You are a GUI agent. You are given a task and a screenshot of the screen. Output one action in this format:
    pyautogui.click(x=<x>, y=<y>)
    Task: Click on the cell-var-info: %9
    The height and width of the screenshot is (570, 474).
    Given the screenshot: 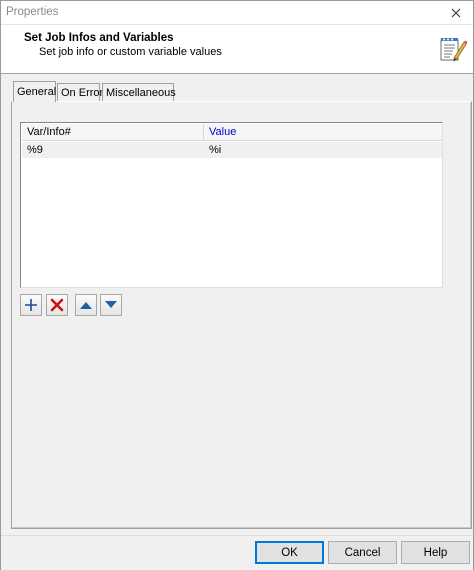 What is the action you would take?
    pyautogui.click(x=113, y=150)
    